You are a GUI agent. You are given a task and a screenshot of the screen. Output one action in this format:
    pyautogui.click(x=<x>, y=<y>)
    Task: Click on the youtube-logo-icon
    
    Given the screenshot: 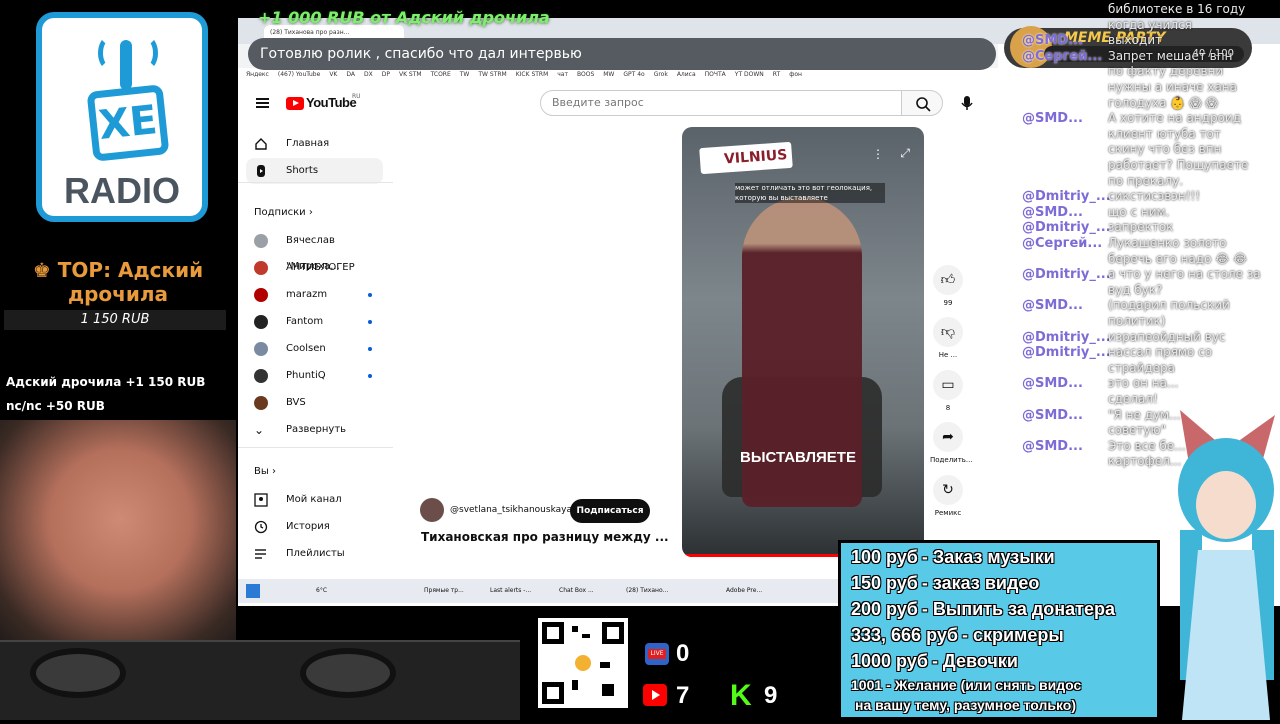 What is the action you would take?
    pyautogui.click(x=295, y=103)
    